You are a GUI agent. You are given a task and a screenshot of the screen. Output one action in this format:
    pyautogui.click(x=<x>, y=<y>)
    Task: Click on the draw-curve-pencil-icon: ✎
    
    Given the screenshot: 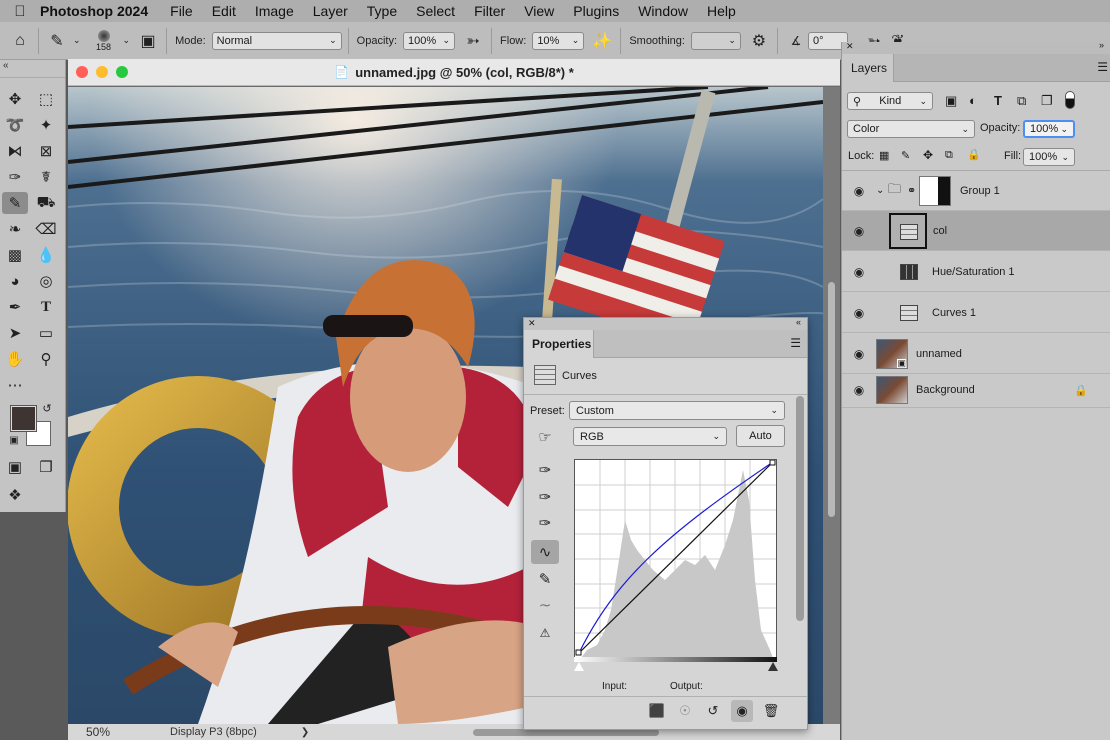 What is the action you would take?
    pyautogui.click(x=545, y=579)
    